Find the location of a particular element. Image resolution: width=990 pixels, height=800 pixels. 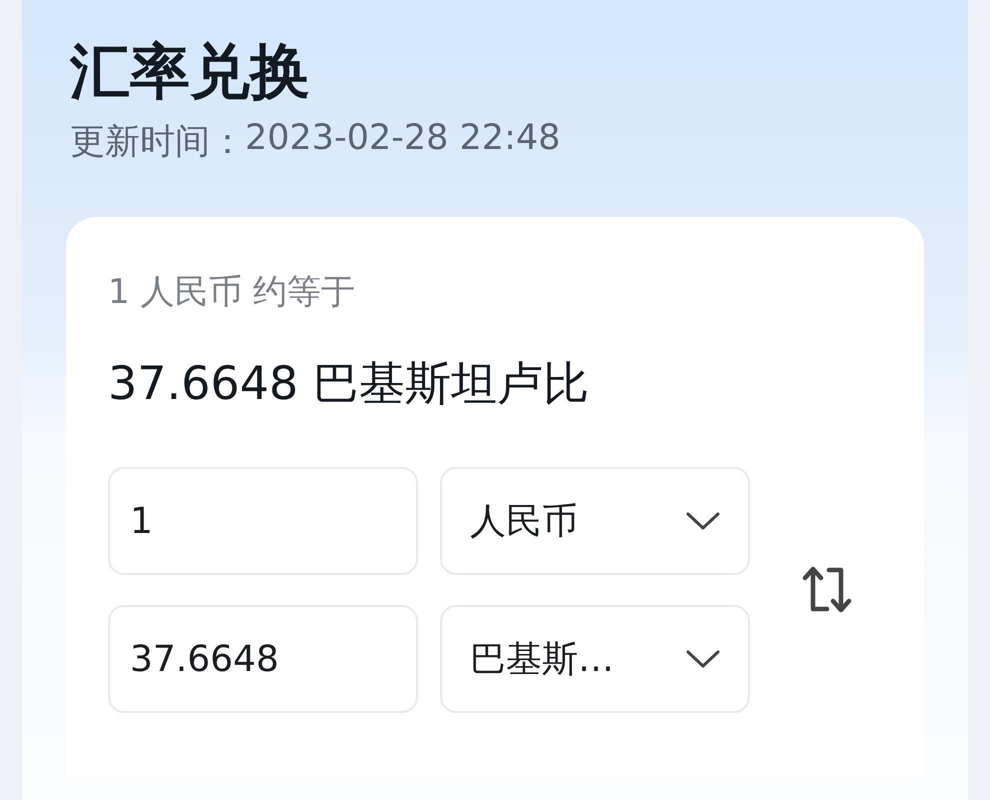

base-rate-text: 1 人民币 约等于 is located at coordinates (232, 292).